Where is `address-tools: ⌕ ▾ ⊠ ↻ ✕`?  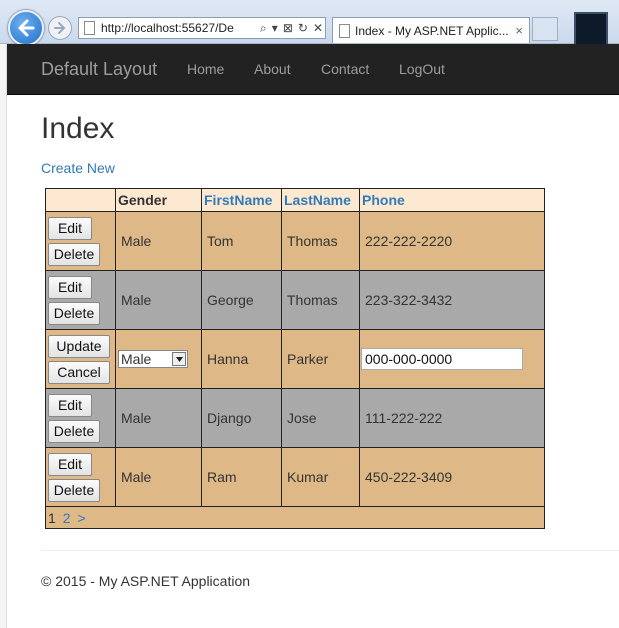 address-tools: ⌕ ▾ ⊠ ↻ ✕ is located at coordinates (289, 28).